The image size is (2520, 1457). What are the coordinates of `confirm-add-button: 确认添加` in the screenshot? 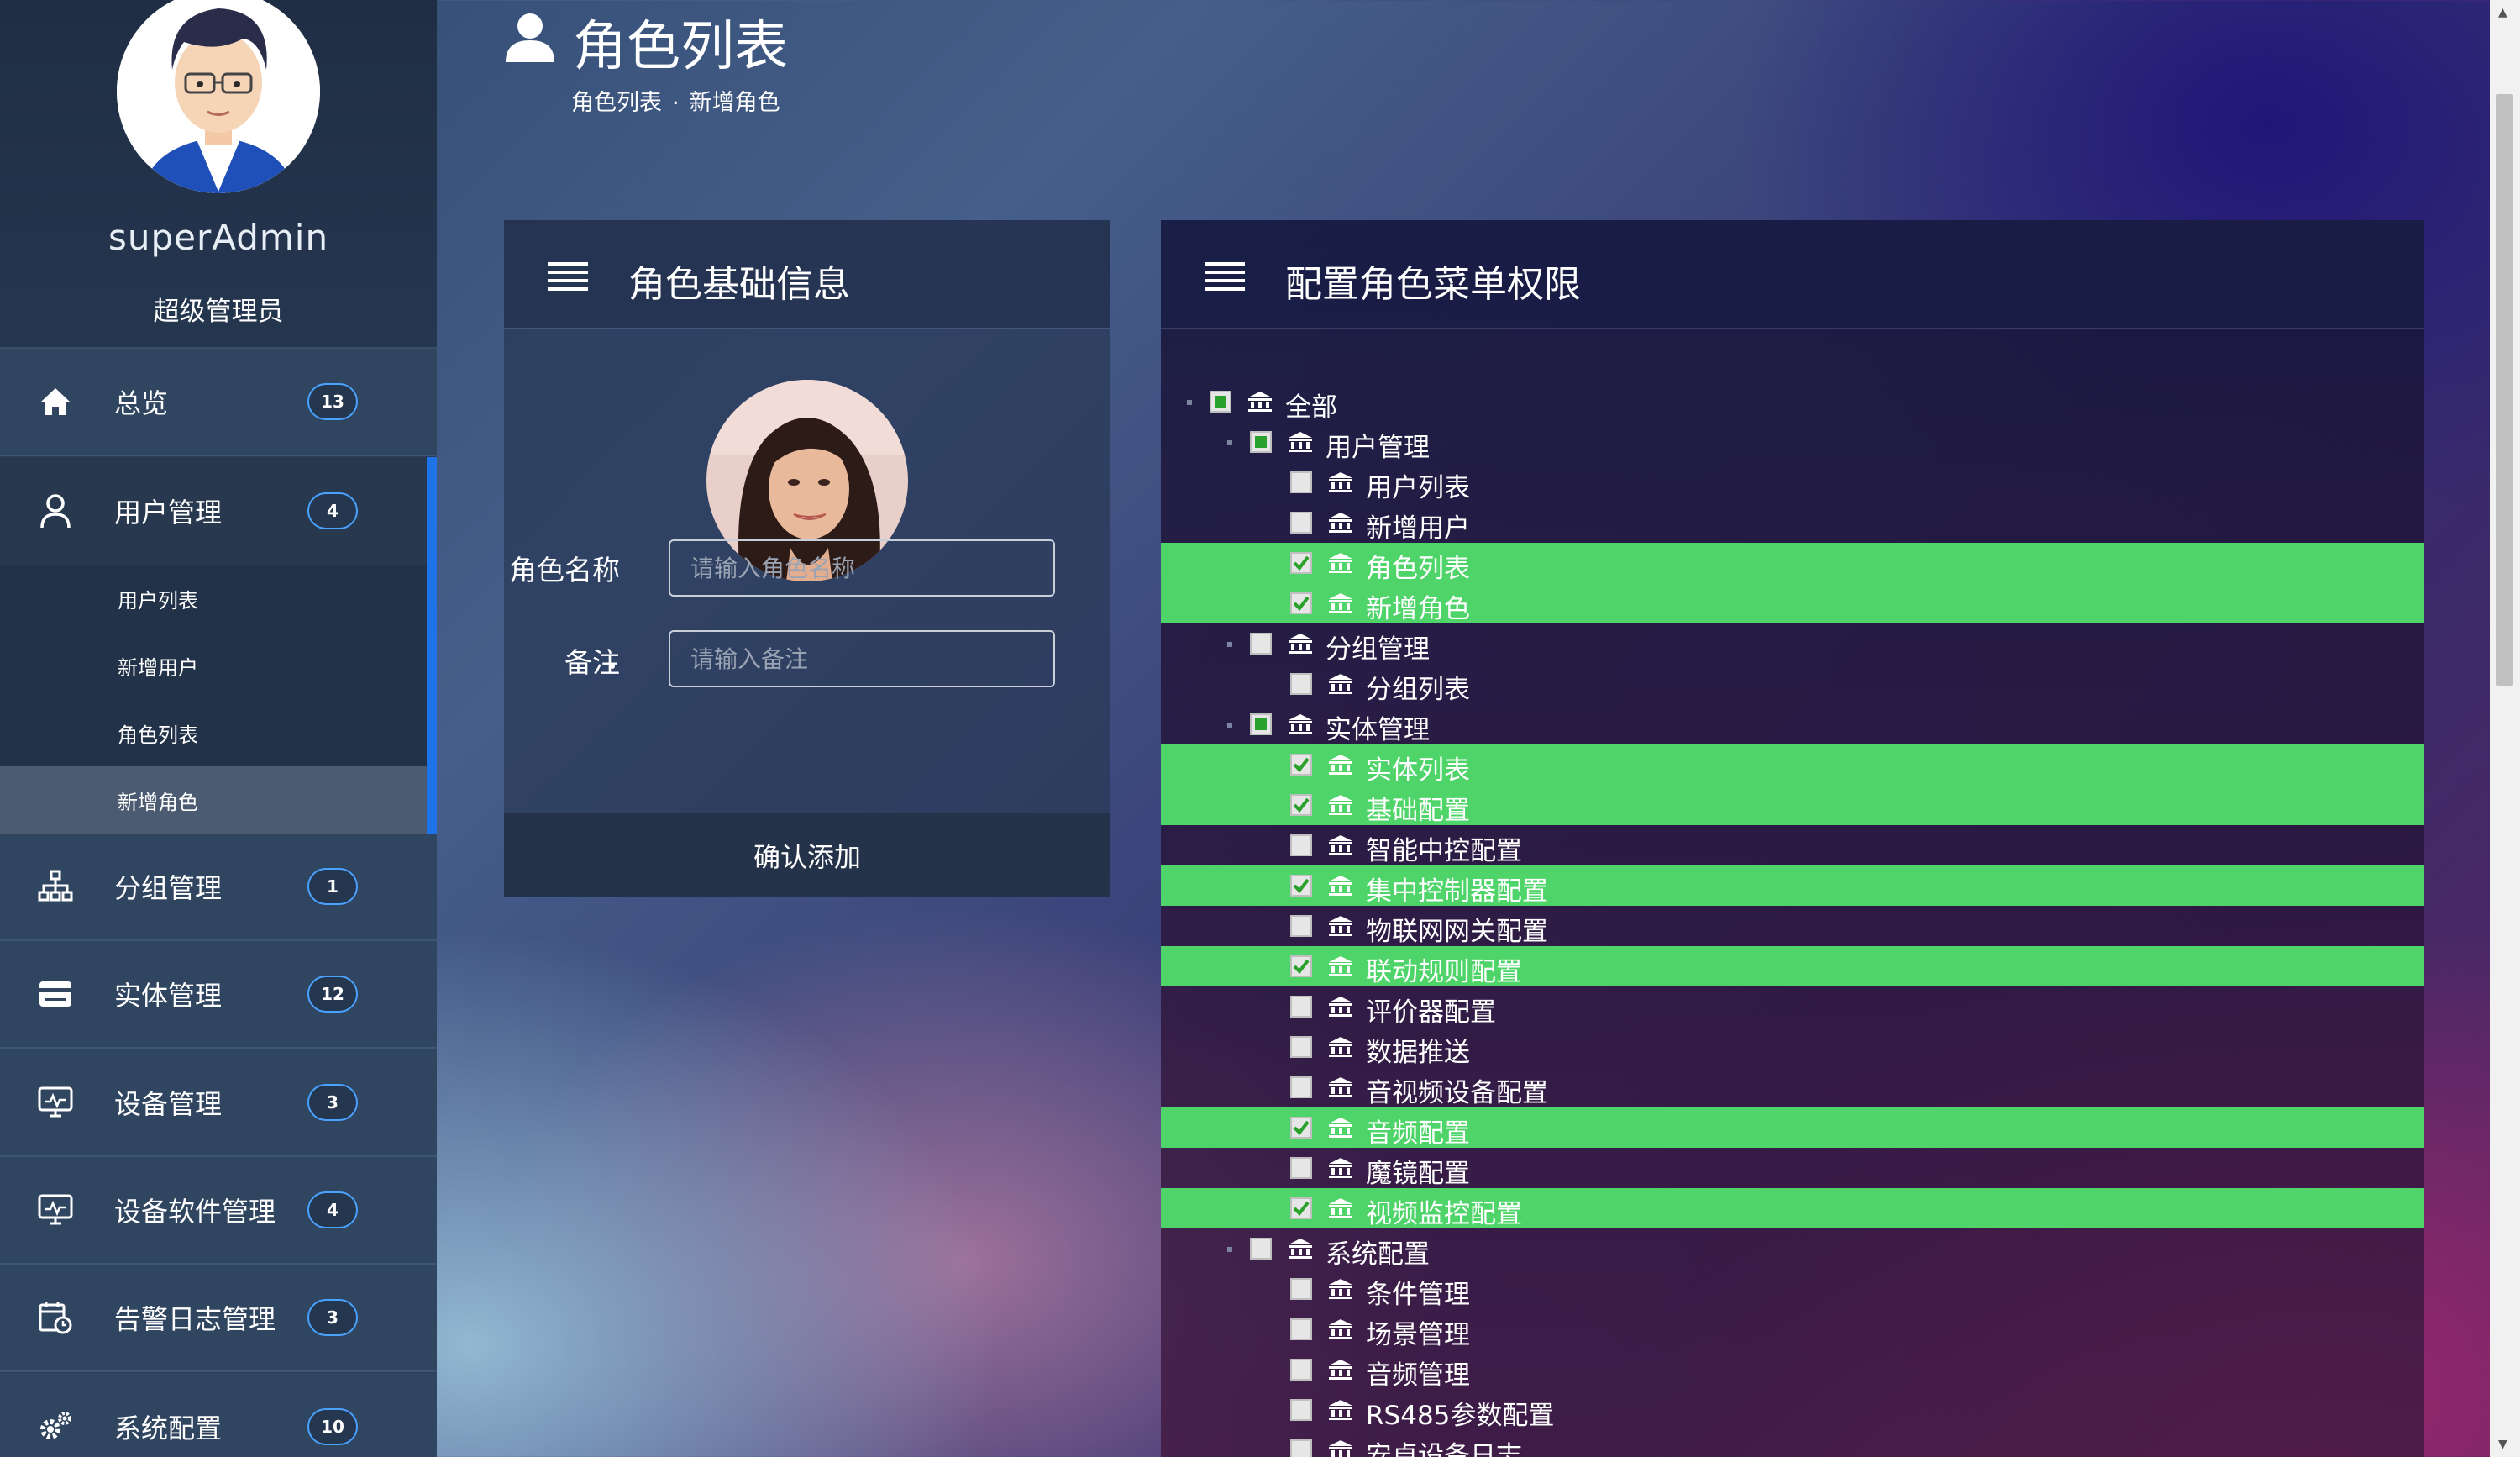 It's located at (807, 855).